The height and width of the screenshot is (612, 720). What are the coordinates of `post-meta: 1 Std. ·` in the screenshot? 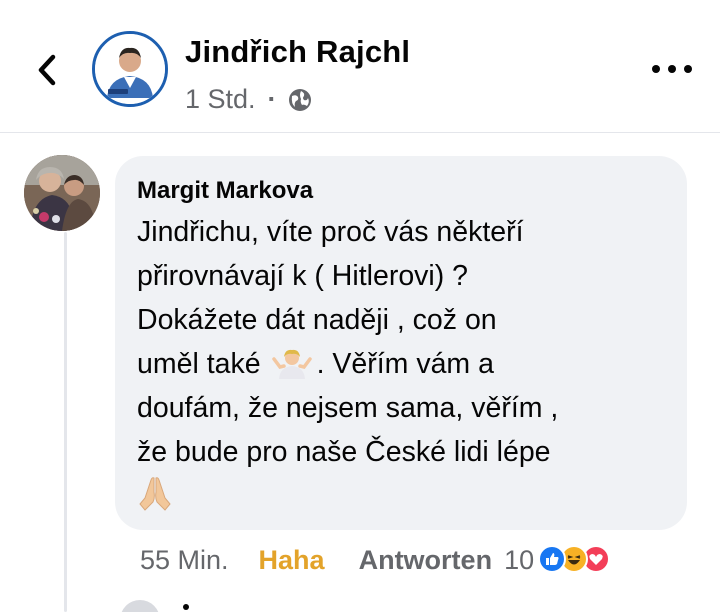 It's located at (249, 99).